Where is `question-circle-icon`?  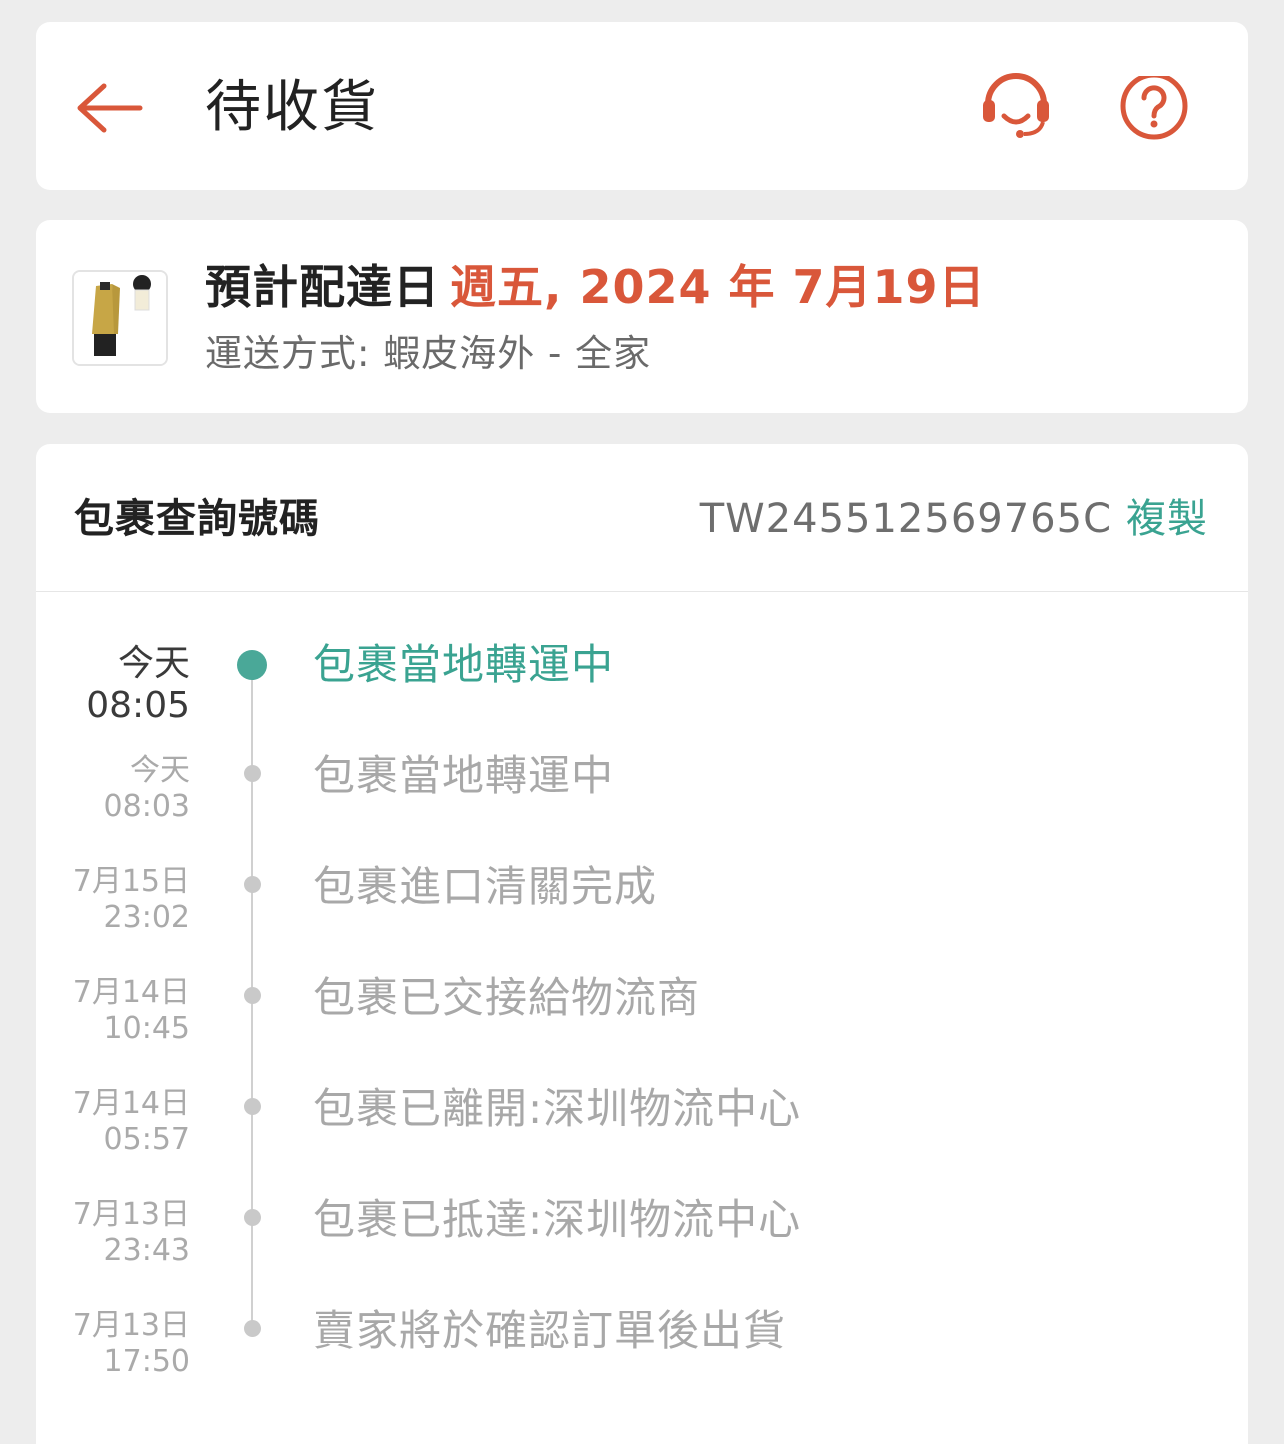
question-circle-icon is located at coordinates (1154, 106).